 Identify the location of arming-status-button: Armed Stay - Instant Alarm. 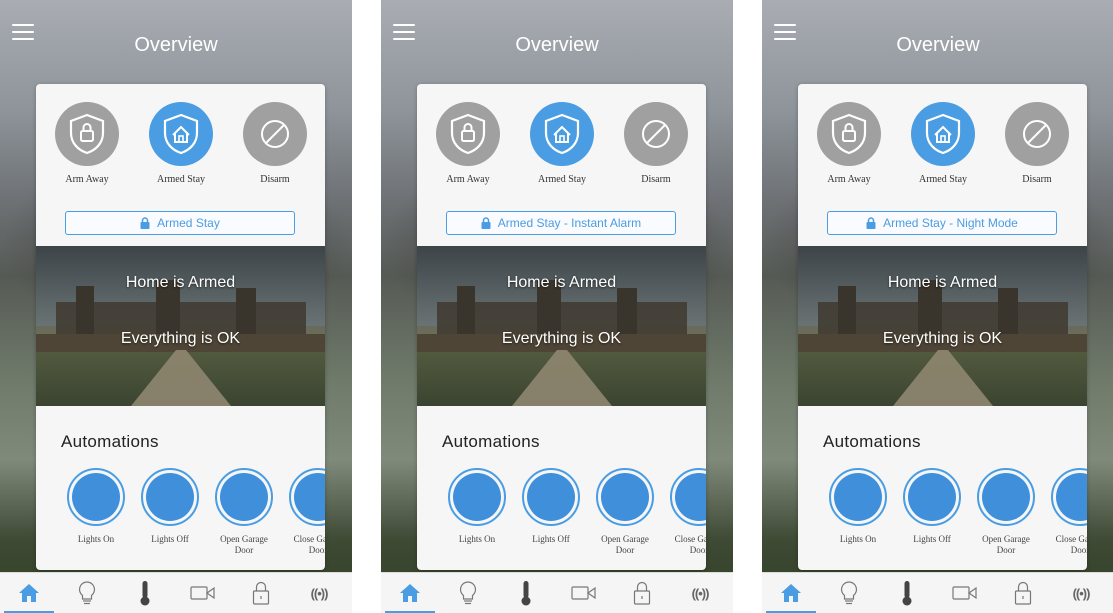
(561, 223).